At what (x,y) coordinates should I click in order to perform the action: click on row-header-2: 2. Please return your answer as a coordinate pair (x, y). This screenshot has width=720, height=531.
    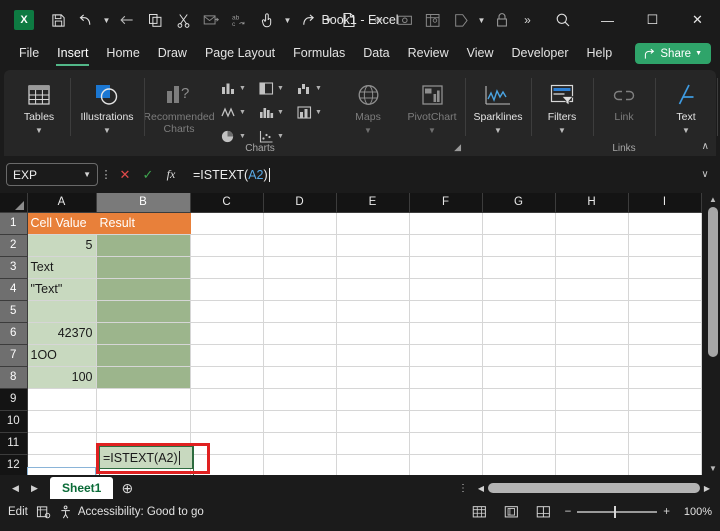
    Looking at the image, I should click on (14, 245).